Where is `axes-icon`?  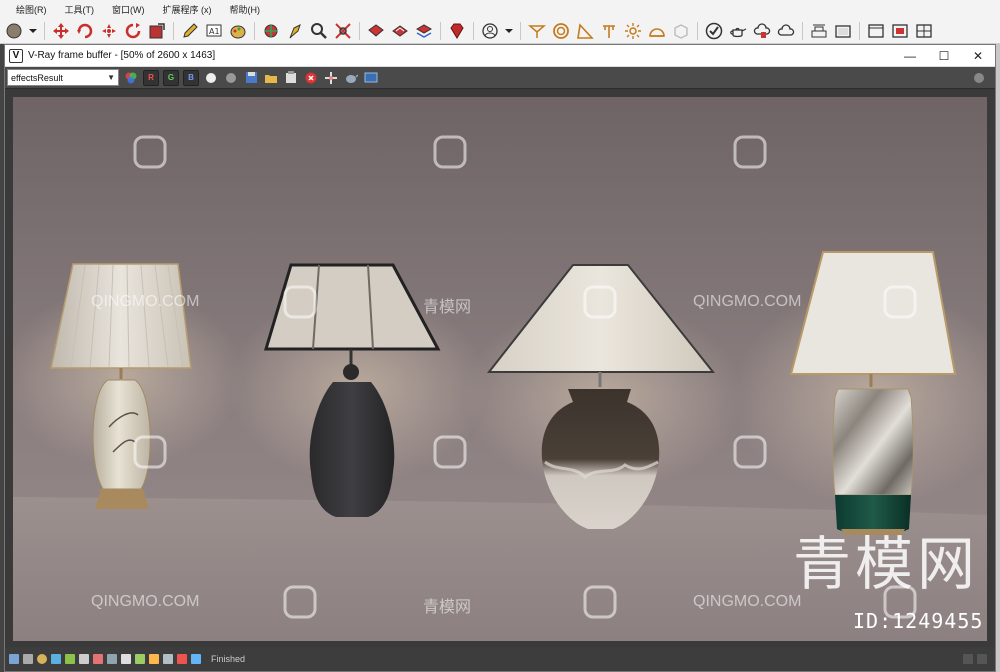
axes-icon is located at coordinates (609, 31).